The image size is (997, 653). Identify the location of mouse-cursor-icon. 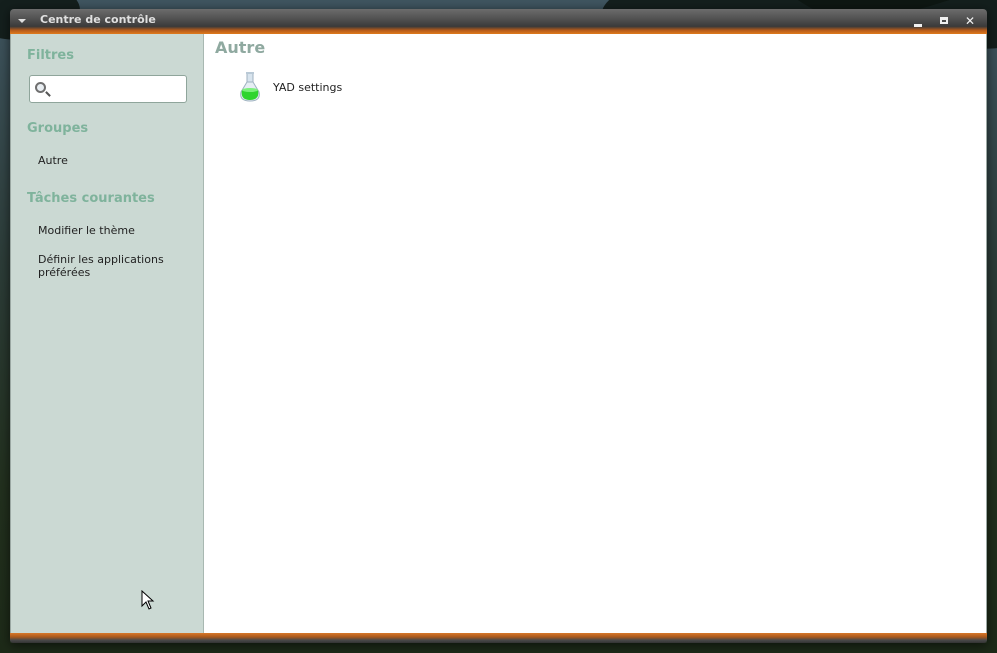
(148, 600).